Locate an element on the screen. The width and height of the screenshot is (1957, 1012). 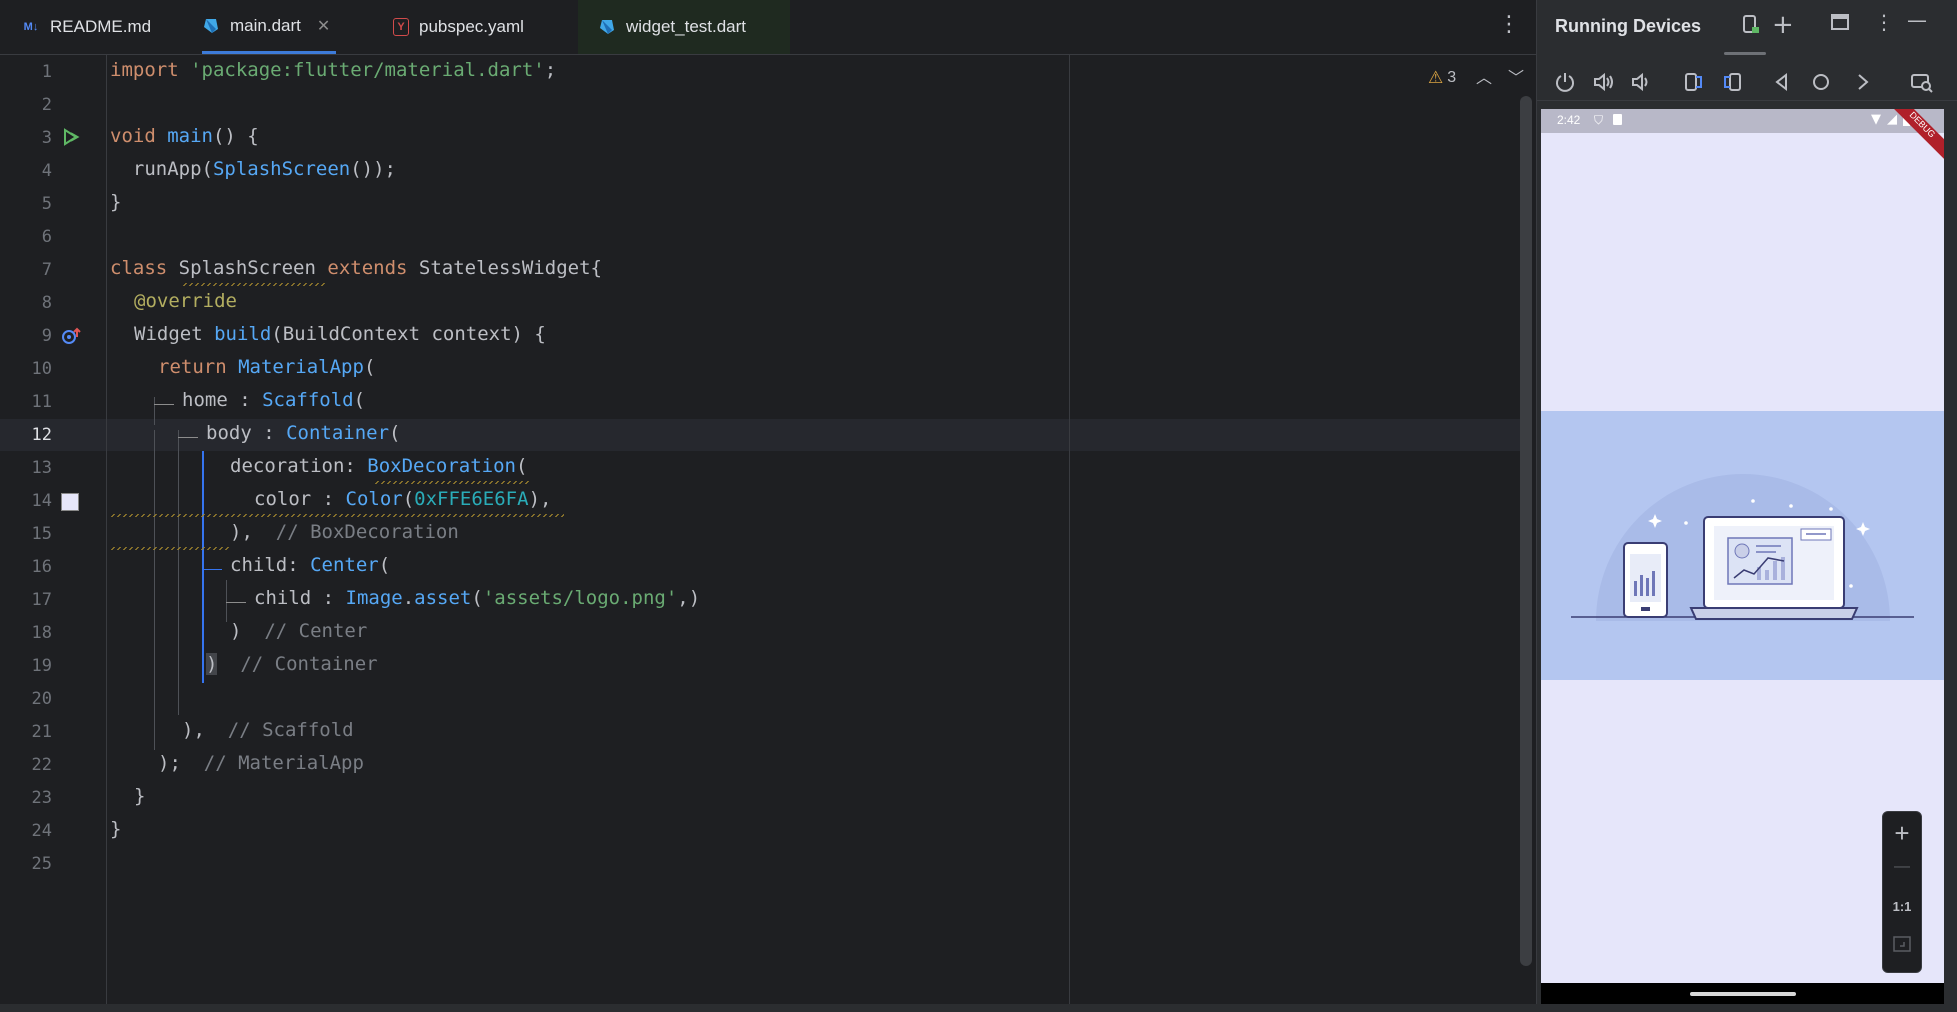
line-number: 1 is located at coordinates (46, 72).